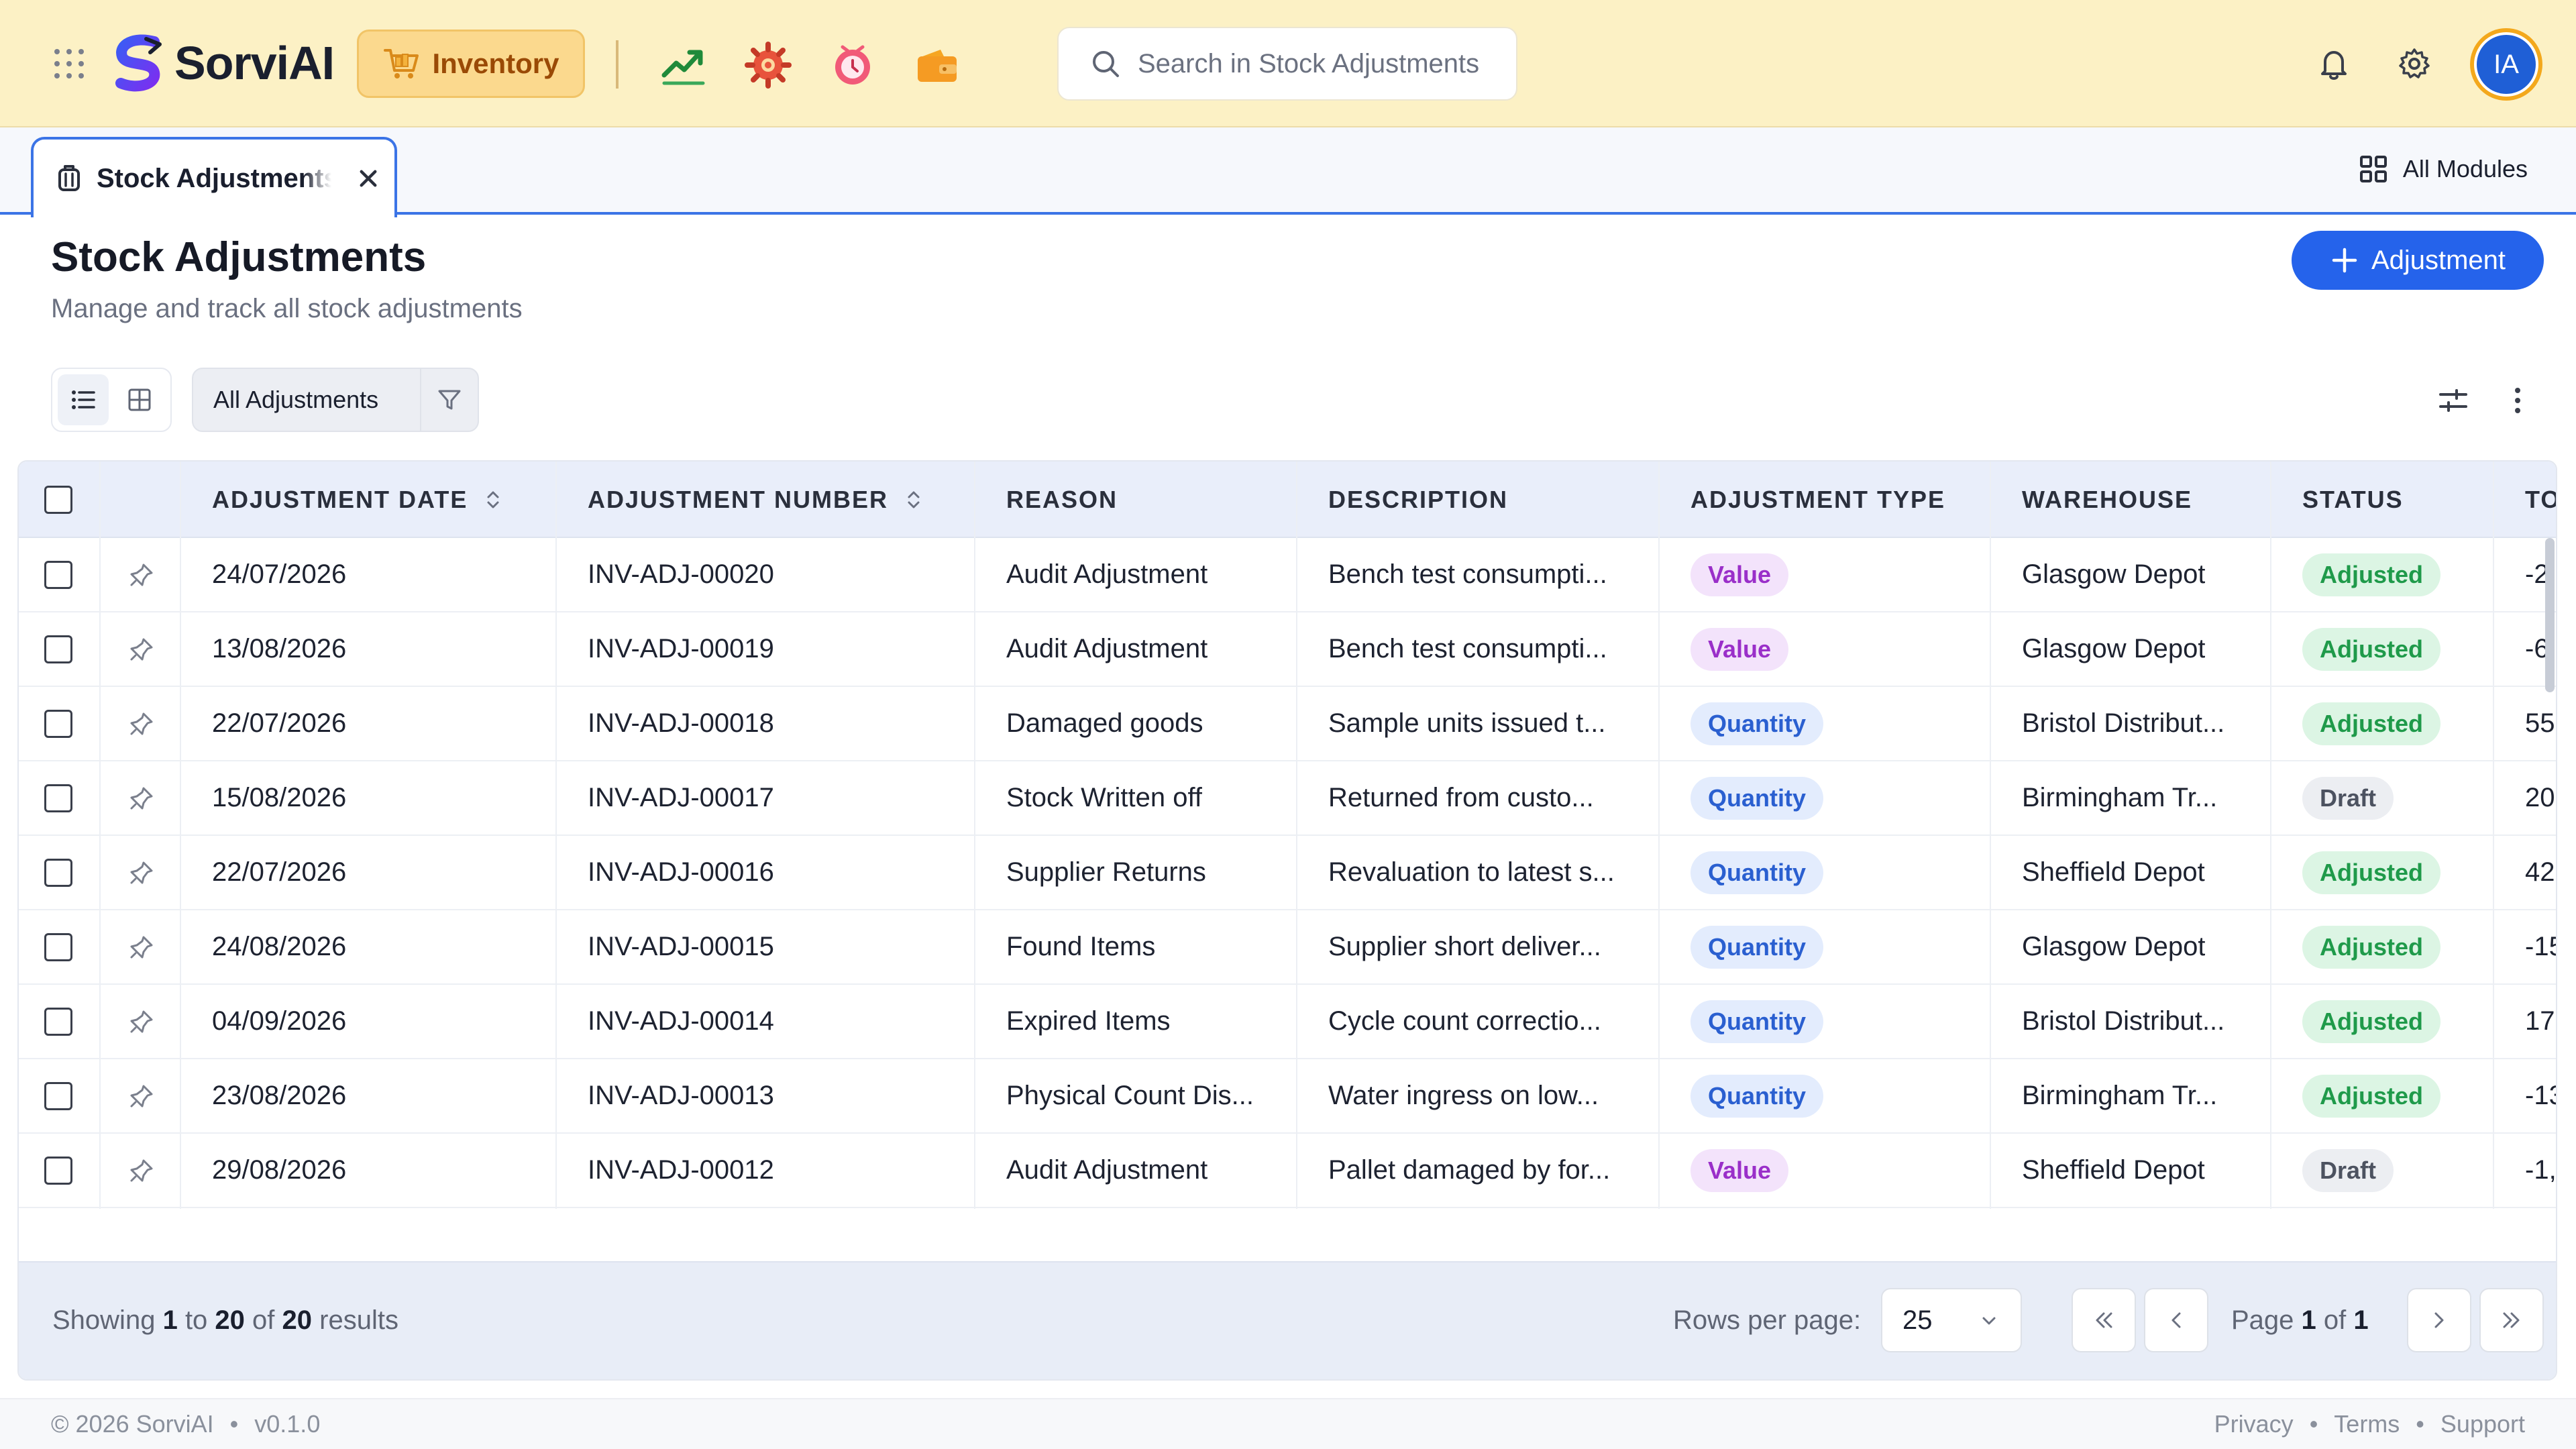 The image size is (2576, 1449). I want to click on first-page-button, so click(2104, 1320).